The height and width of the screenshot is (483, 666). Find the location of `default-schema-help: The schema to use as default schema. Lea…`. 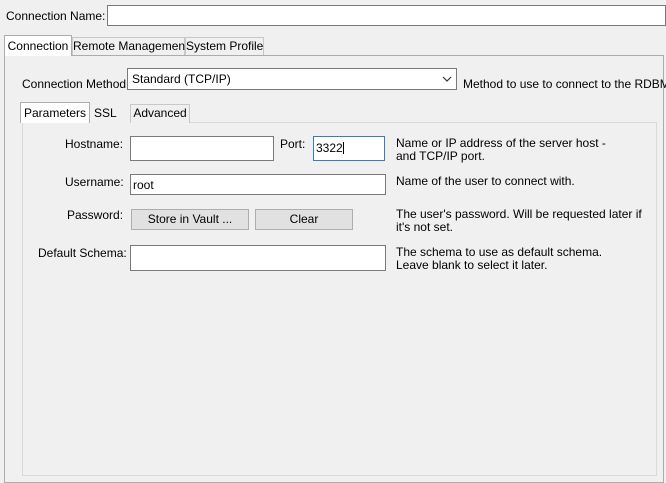

default-schema-help: The schema to use as default schema. Lea… is located at coordinates (499, 258).